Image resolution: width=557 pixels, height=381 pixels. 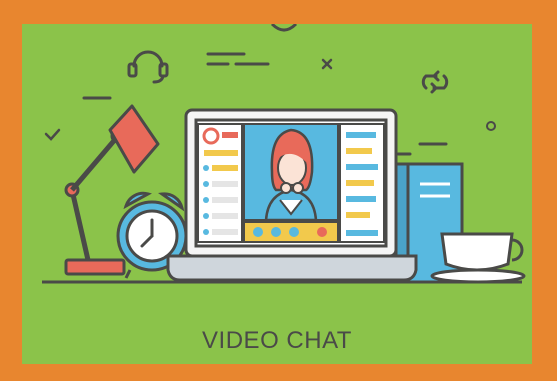 What do you see at coordinates (322, 232) in the screenshot?
I see `end-call-icon` at bounding box center [322, 232].